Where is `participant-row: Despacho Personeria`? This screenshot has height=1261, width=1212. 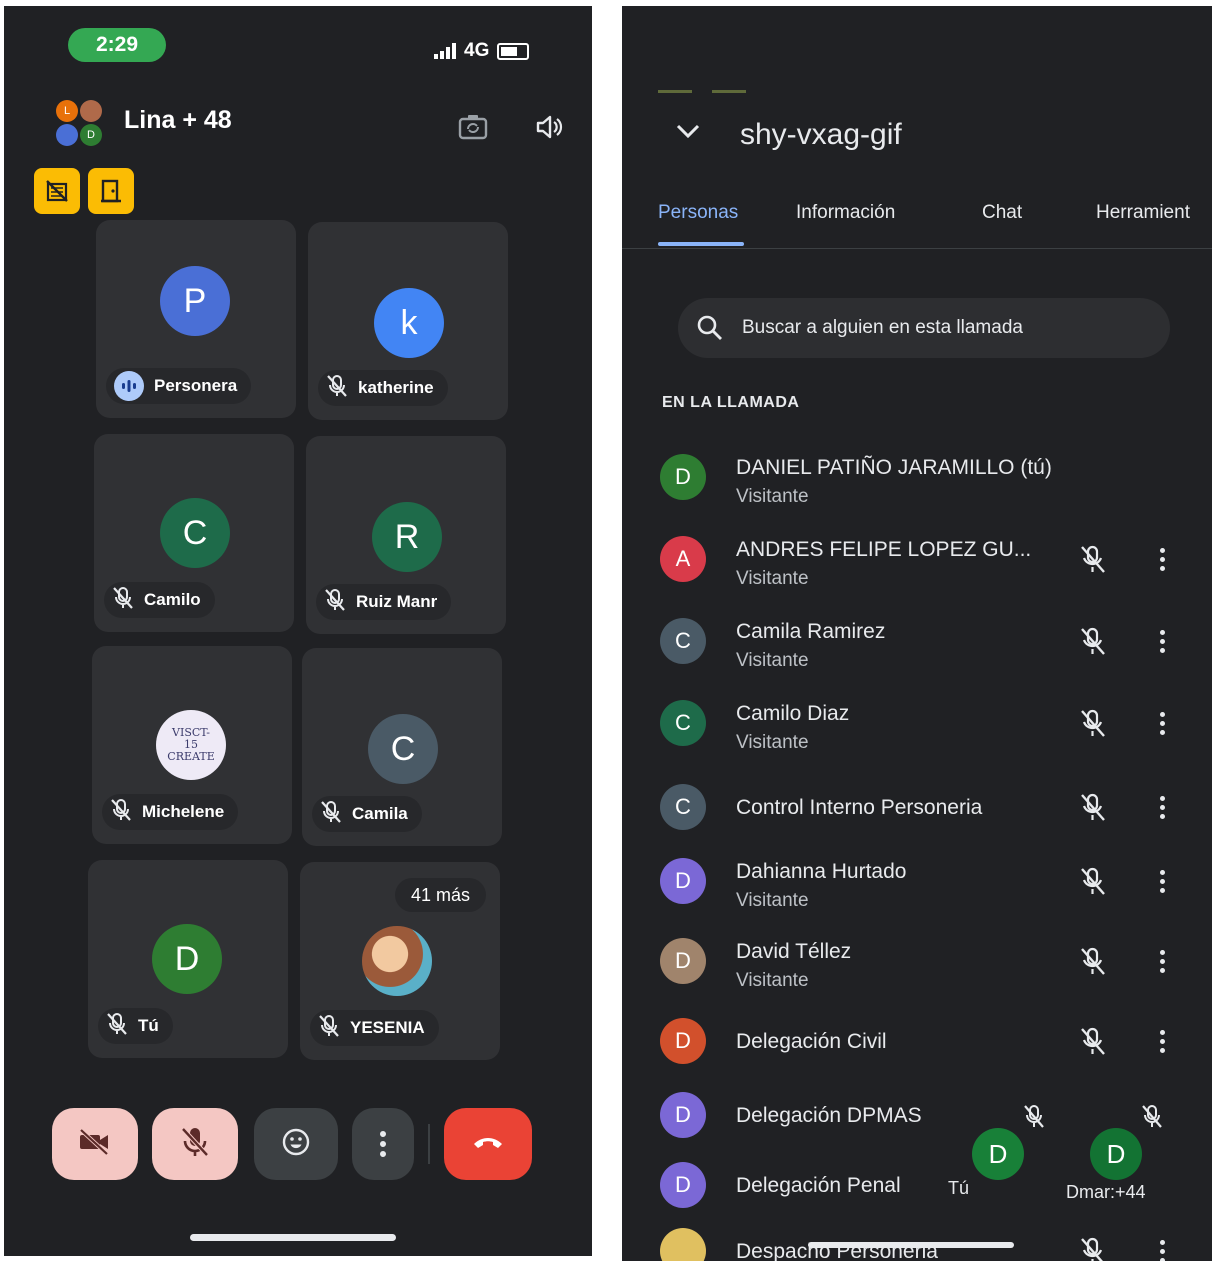 participant-row: Despacho Personeria is located at coordinates (917, 1238).